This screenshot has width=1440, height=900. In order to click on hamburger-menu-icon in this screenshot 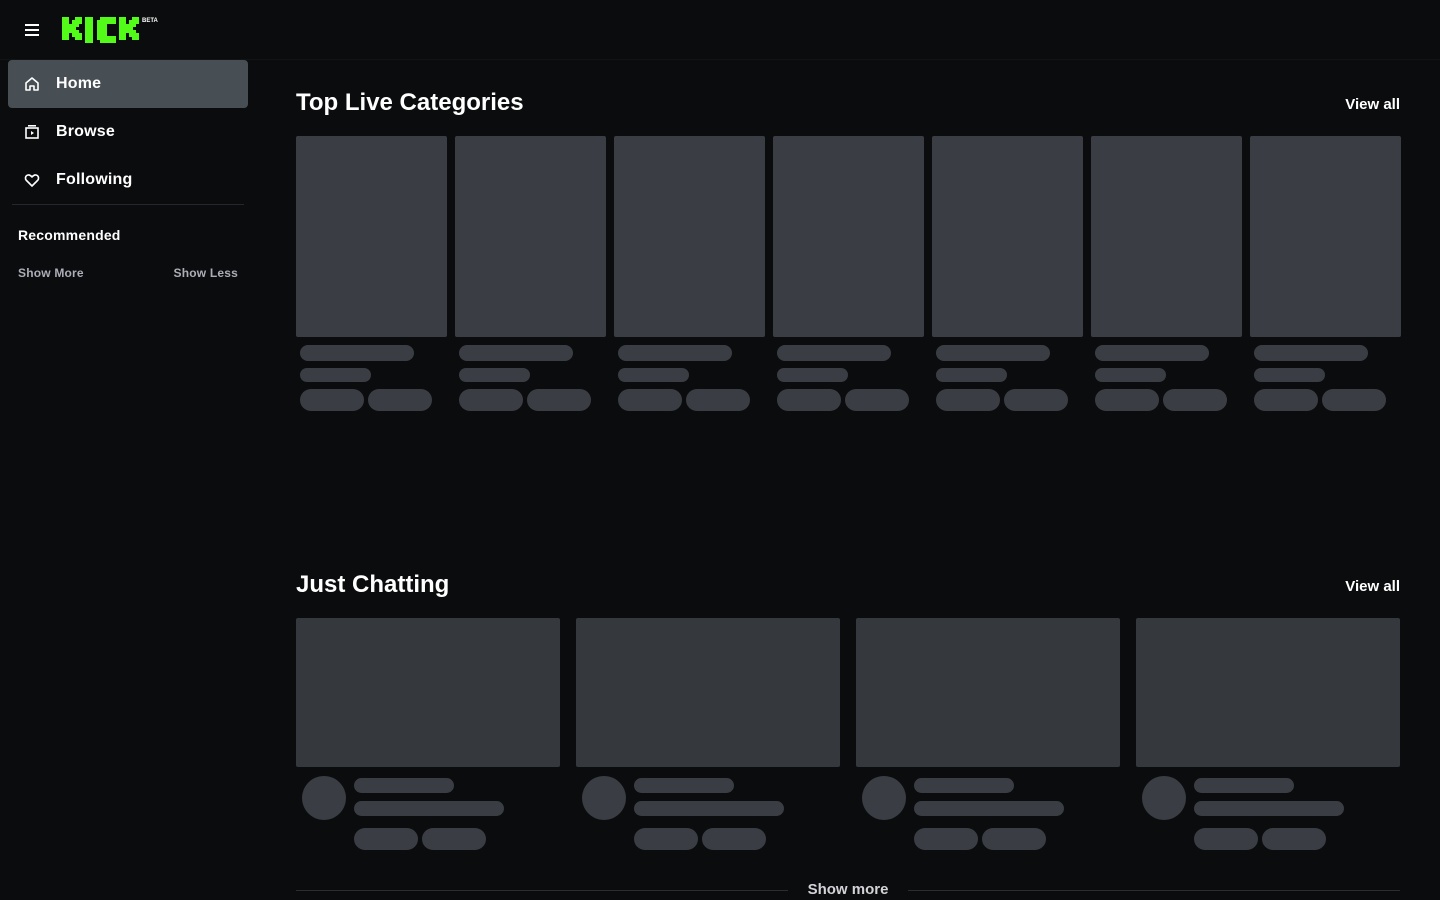, I will do `click(32, 30)`.